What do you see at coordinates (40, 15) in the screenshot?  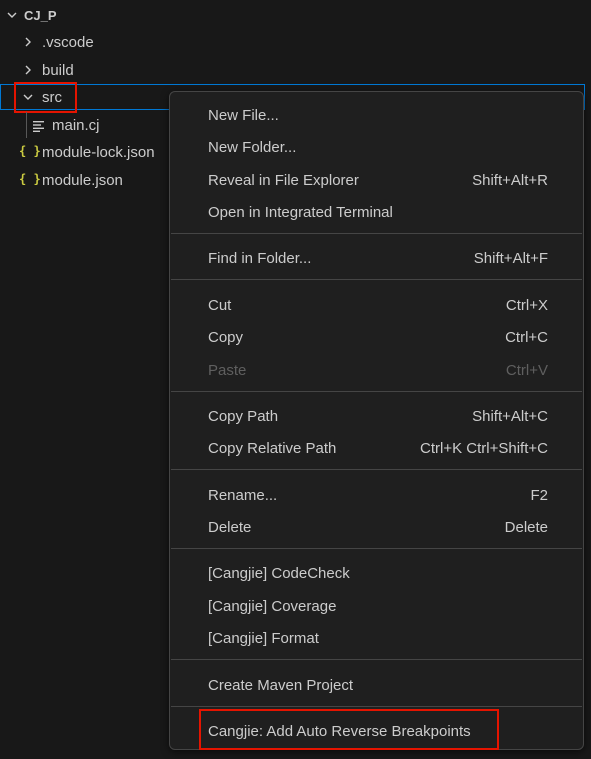 I see `explorer-root-label: CJ_P` at bounding box center [40, 15].